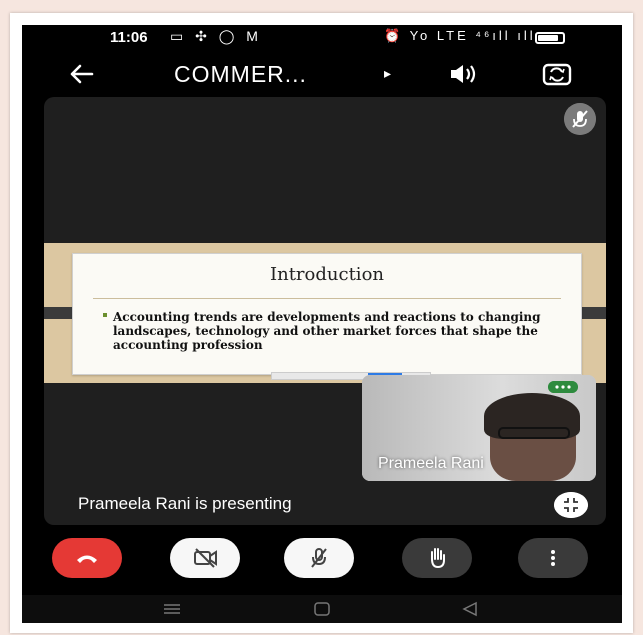 The image size is (643, 635). Describe the element at coordinates (322, 74) in the screenshot. I see `app-bar: COMMER... ▸` at that location.